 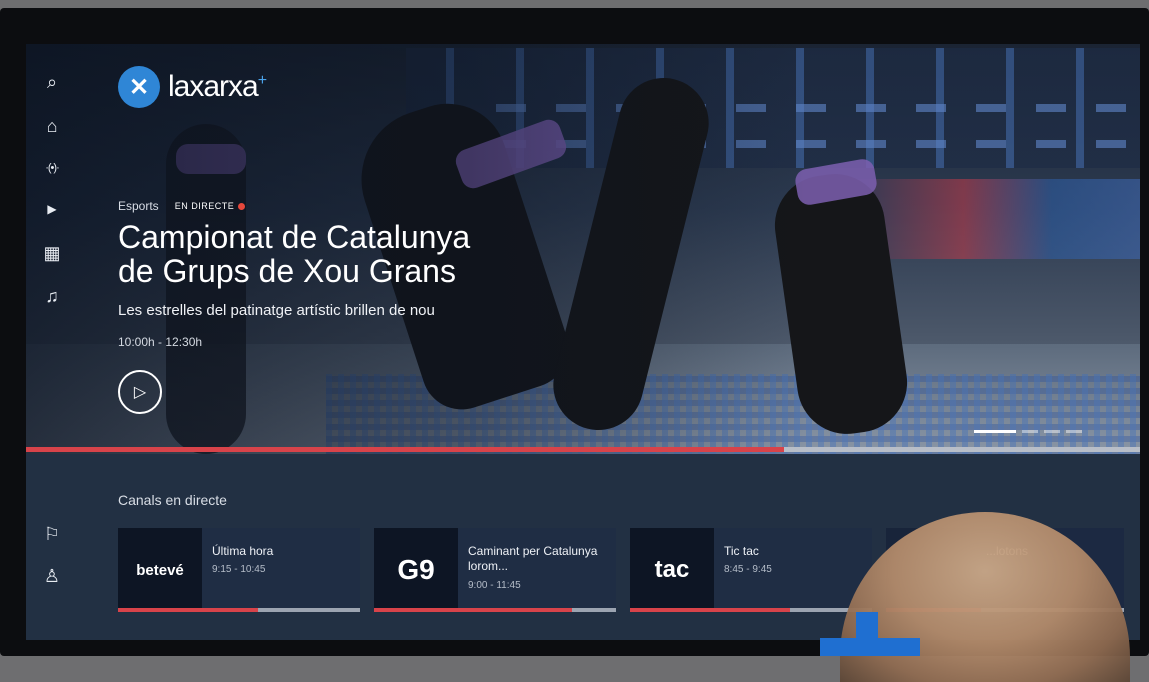 I want to click on logo-mark-icon: ✕, so click(x=139, y=87).